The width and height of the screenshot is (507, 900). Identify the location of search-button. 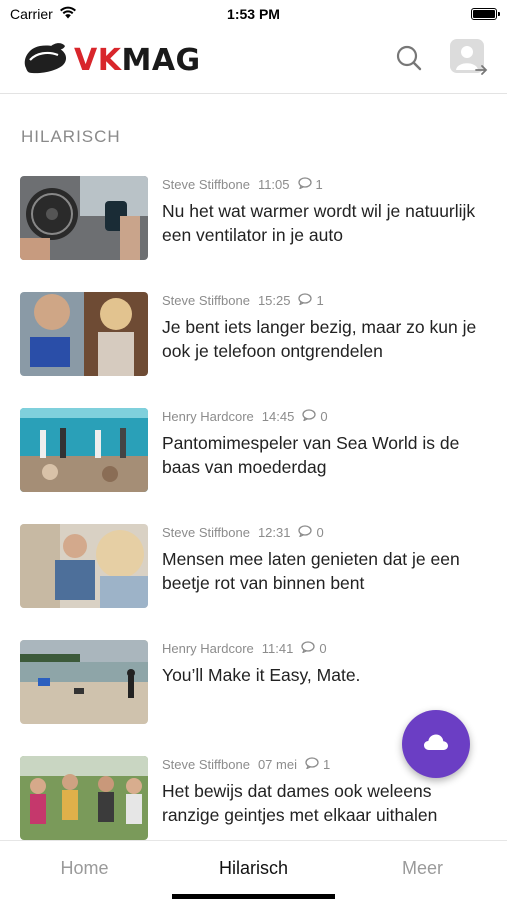
(409, 60).